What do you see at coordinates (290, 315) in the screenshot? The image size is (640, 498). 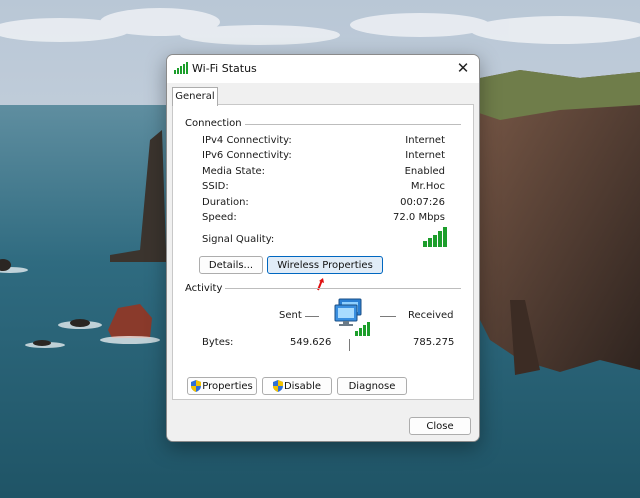 I see `sent-label: Sent` at bounding box center [290, 315].